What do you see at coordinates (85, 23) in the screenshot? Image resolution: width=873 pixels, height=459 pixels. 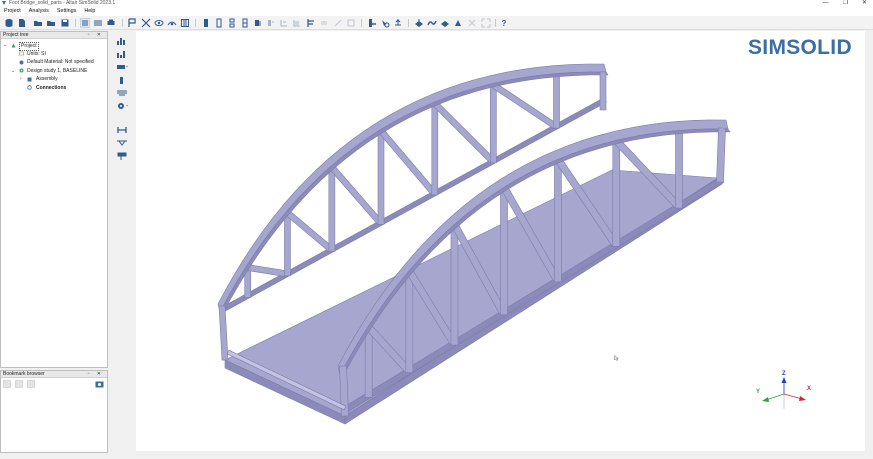 I see `list-view-icon` at bounding box center [85, 23].